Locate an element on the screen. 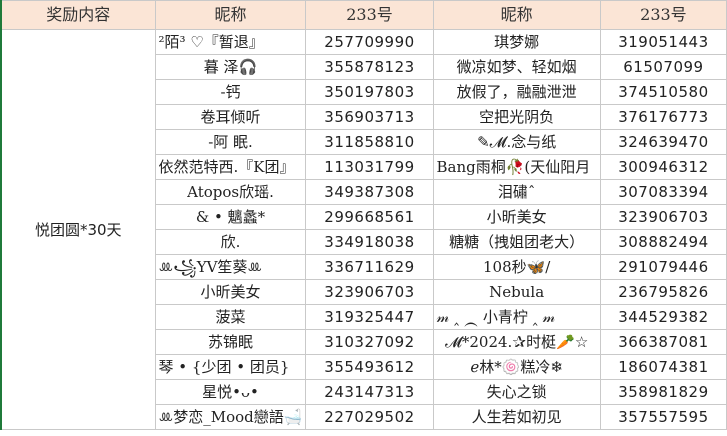 The image size is (727, 436). header-id-1: 233号 is located at coordinates (369, 15).